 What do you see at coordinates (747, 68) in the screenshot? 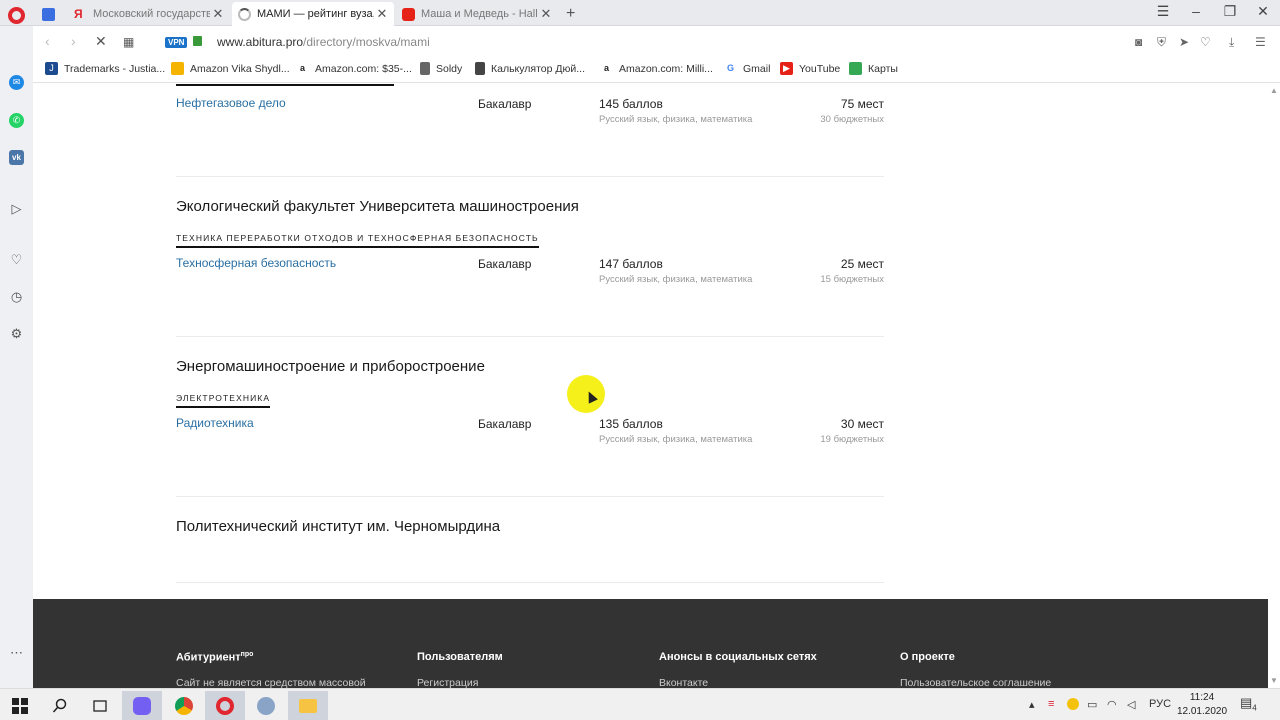
I see `bookmark-gmail: G Gmail` at bounding box center [747, 68].